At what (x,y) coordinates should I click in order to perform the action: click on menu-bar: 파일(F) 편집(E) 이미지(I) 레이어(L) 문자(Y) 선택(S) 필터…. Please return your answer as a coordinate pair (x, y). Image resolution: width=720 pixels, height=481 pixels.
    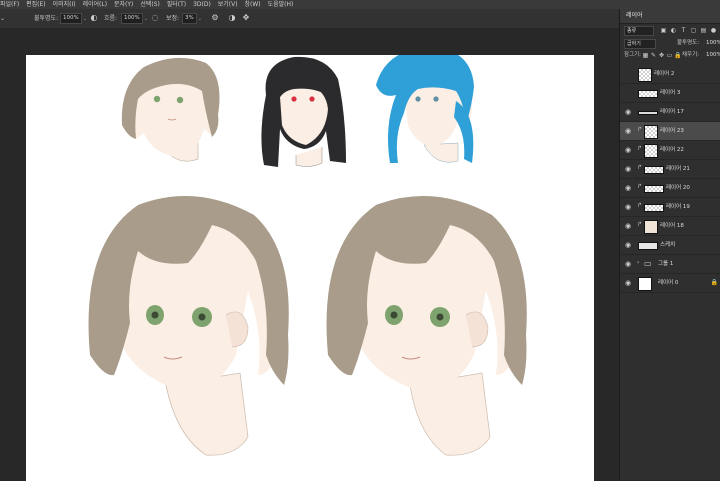
    Looking at the image, I should click on (360, 4).